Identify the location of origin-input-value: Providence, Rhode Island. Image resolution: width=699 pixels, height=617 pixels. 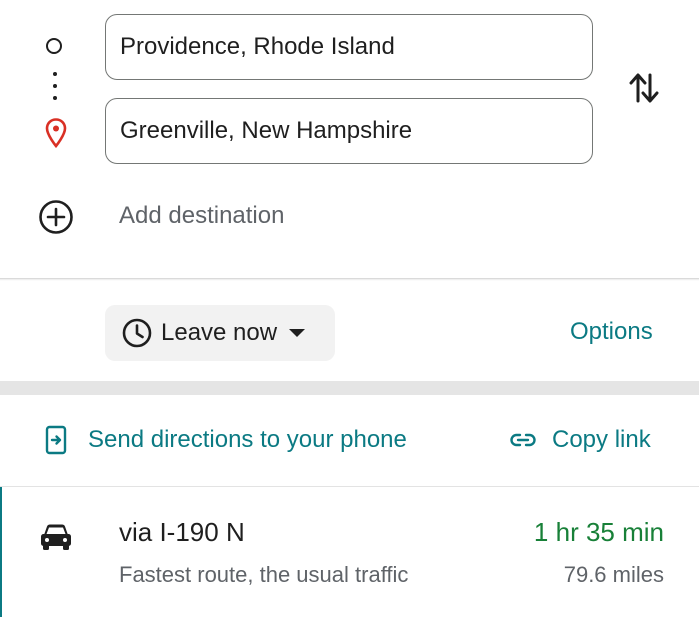
(257, 46).